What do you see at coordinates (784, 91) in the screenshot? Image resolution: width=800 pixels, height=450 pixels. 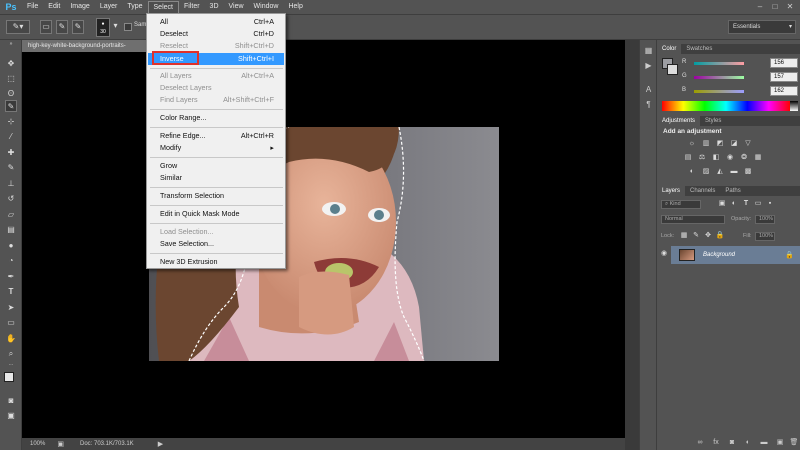 I see `blue-value-field: 162` at bounding box center [784, 91].